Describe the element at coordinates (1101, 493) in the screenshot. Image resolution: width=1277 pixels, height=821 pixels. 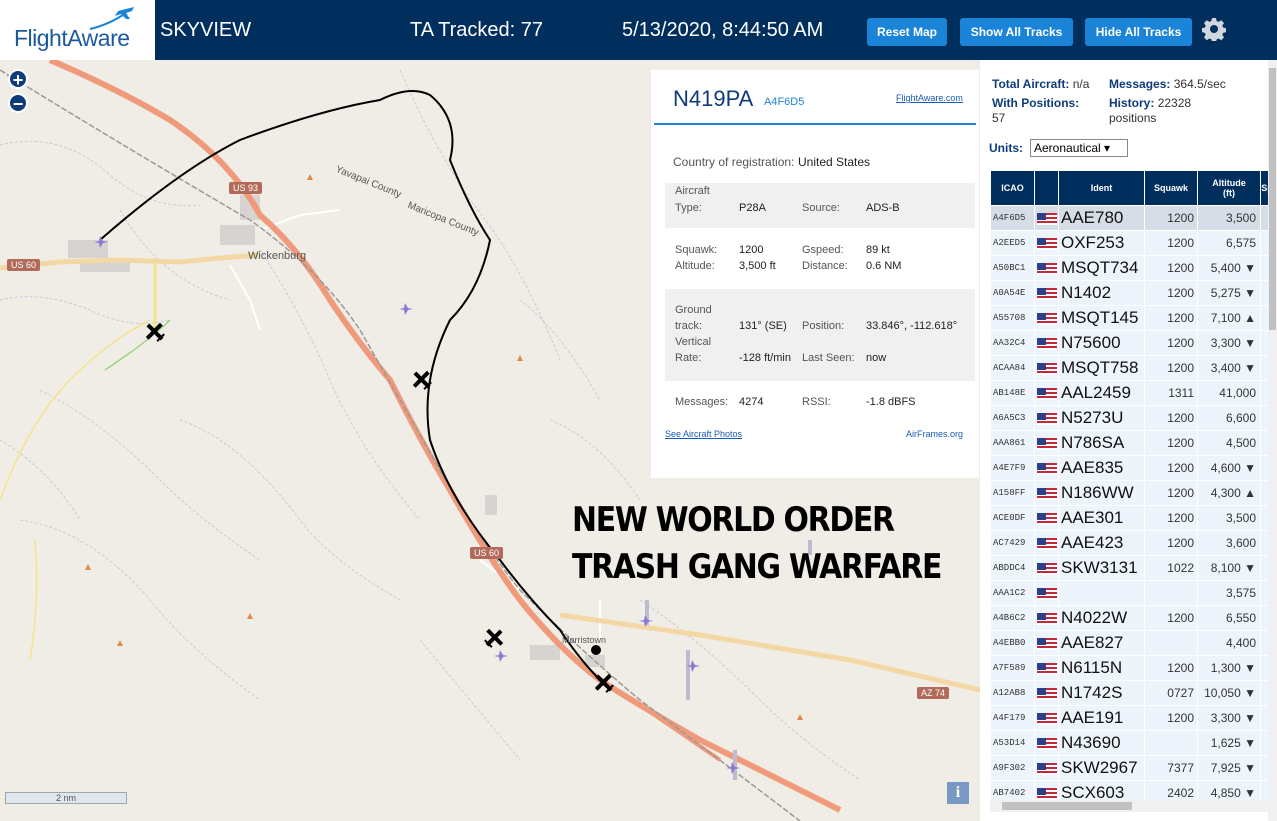
I see `row-ident: N186WW` at that location.